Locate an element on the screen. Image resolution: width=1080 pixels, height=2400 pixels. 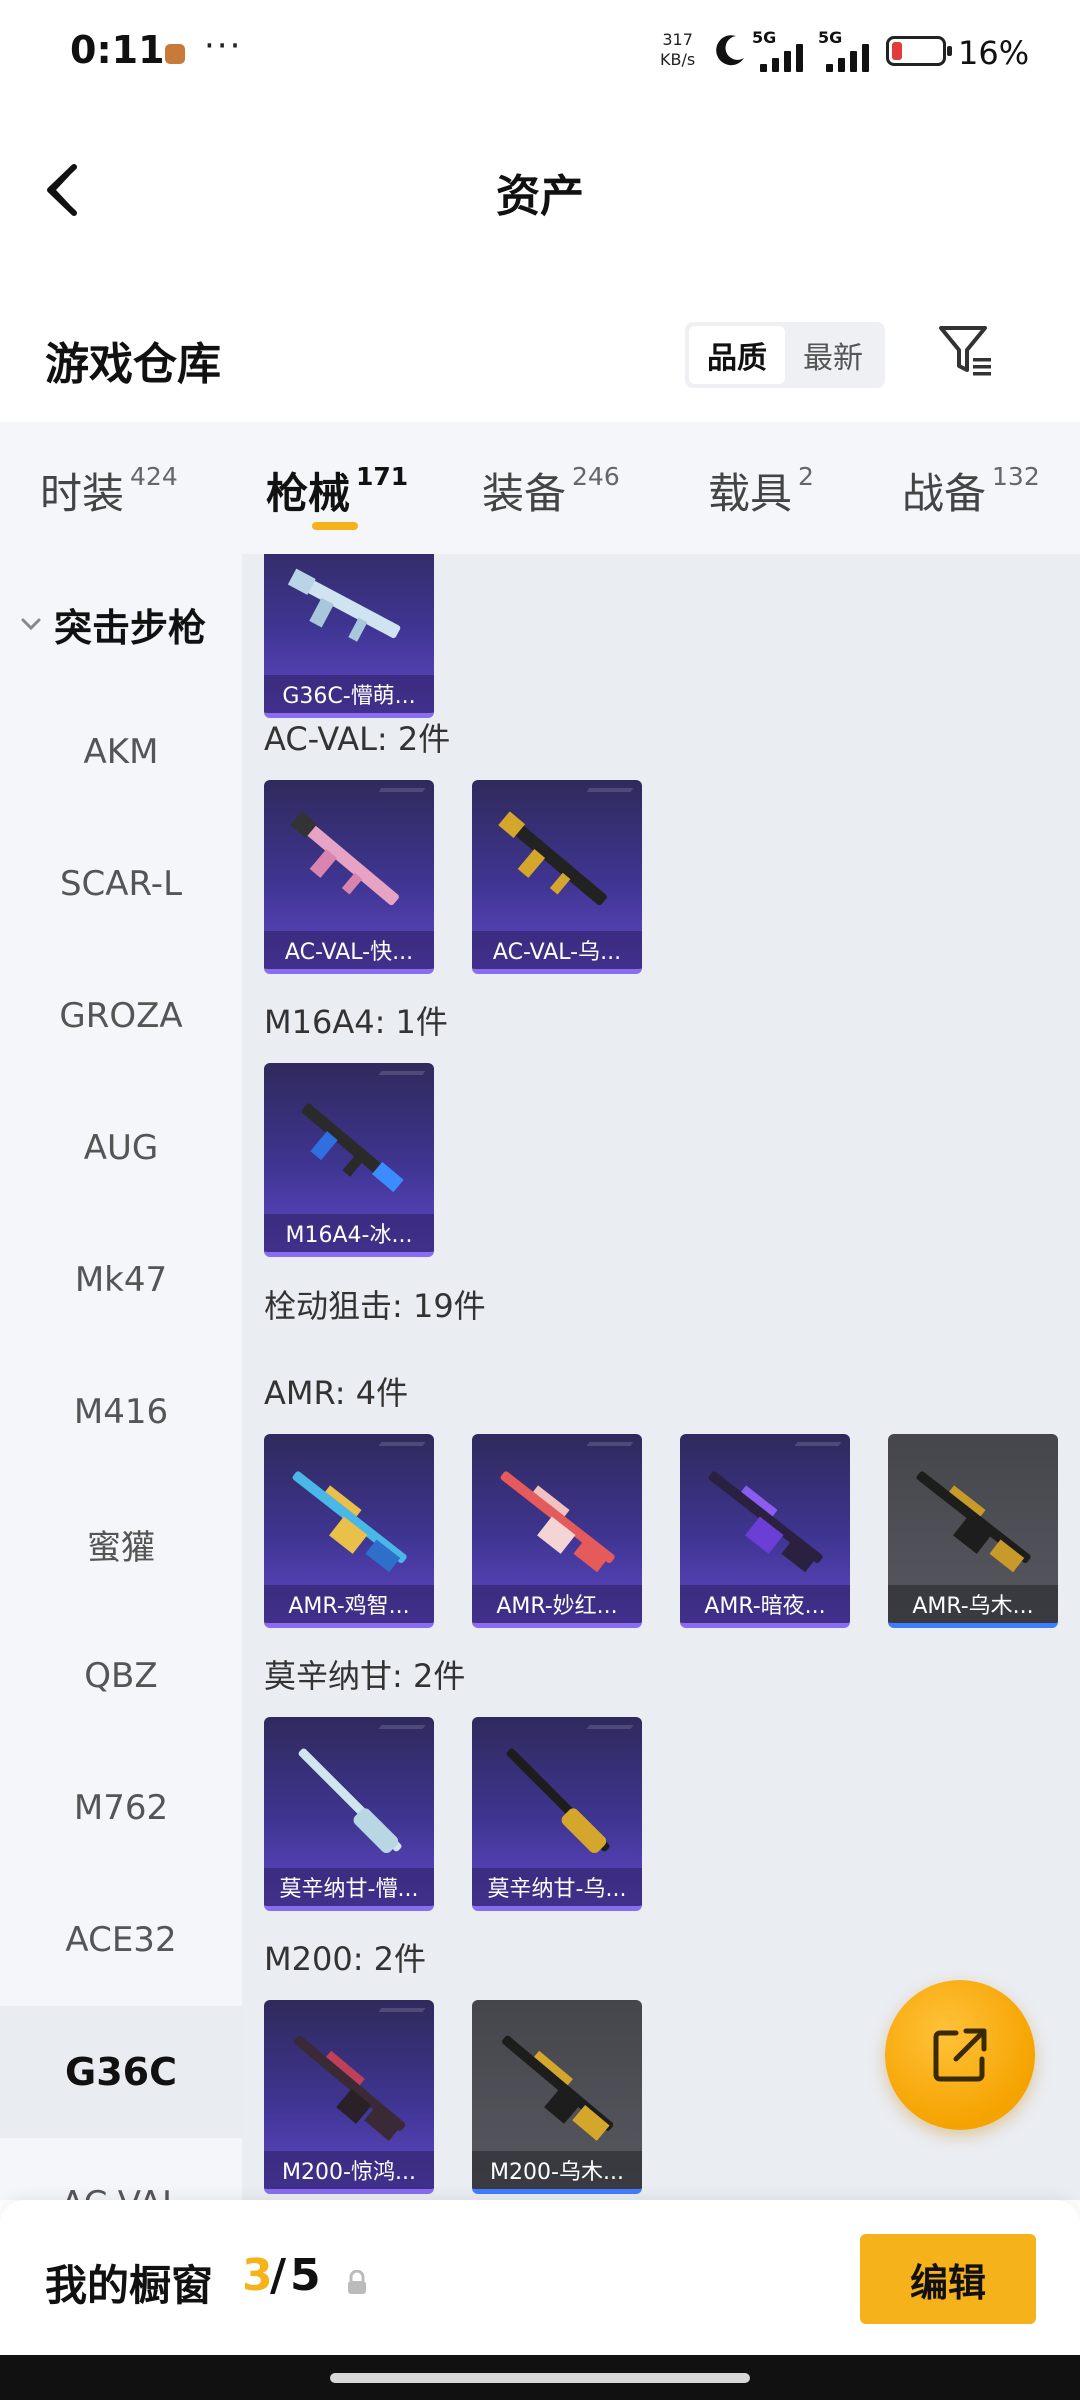
edit-button: 编辑 is located at coordinates (948, 2279).